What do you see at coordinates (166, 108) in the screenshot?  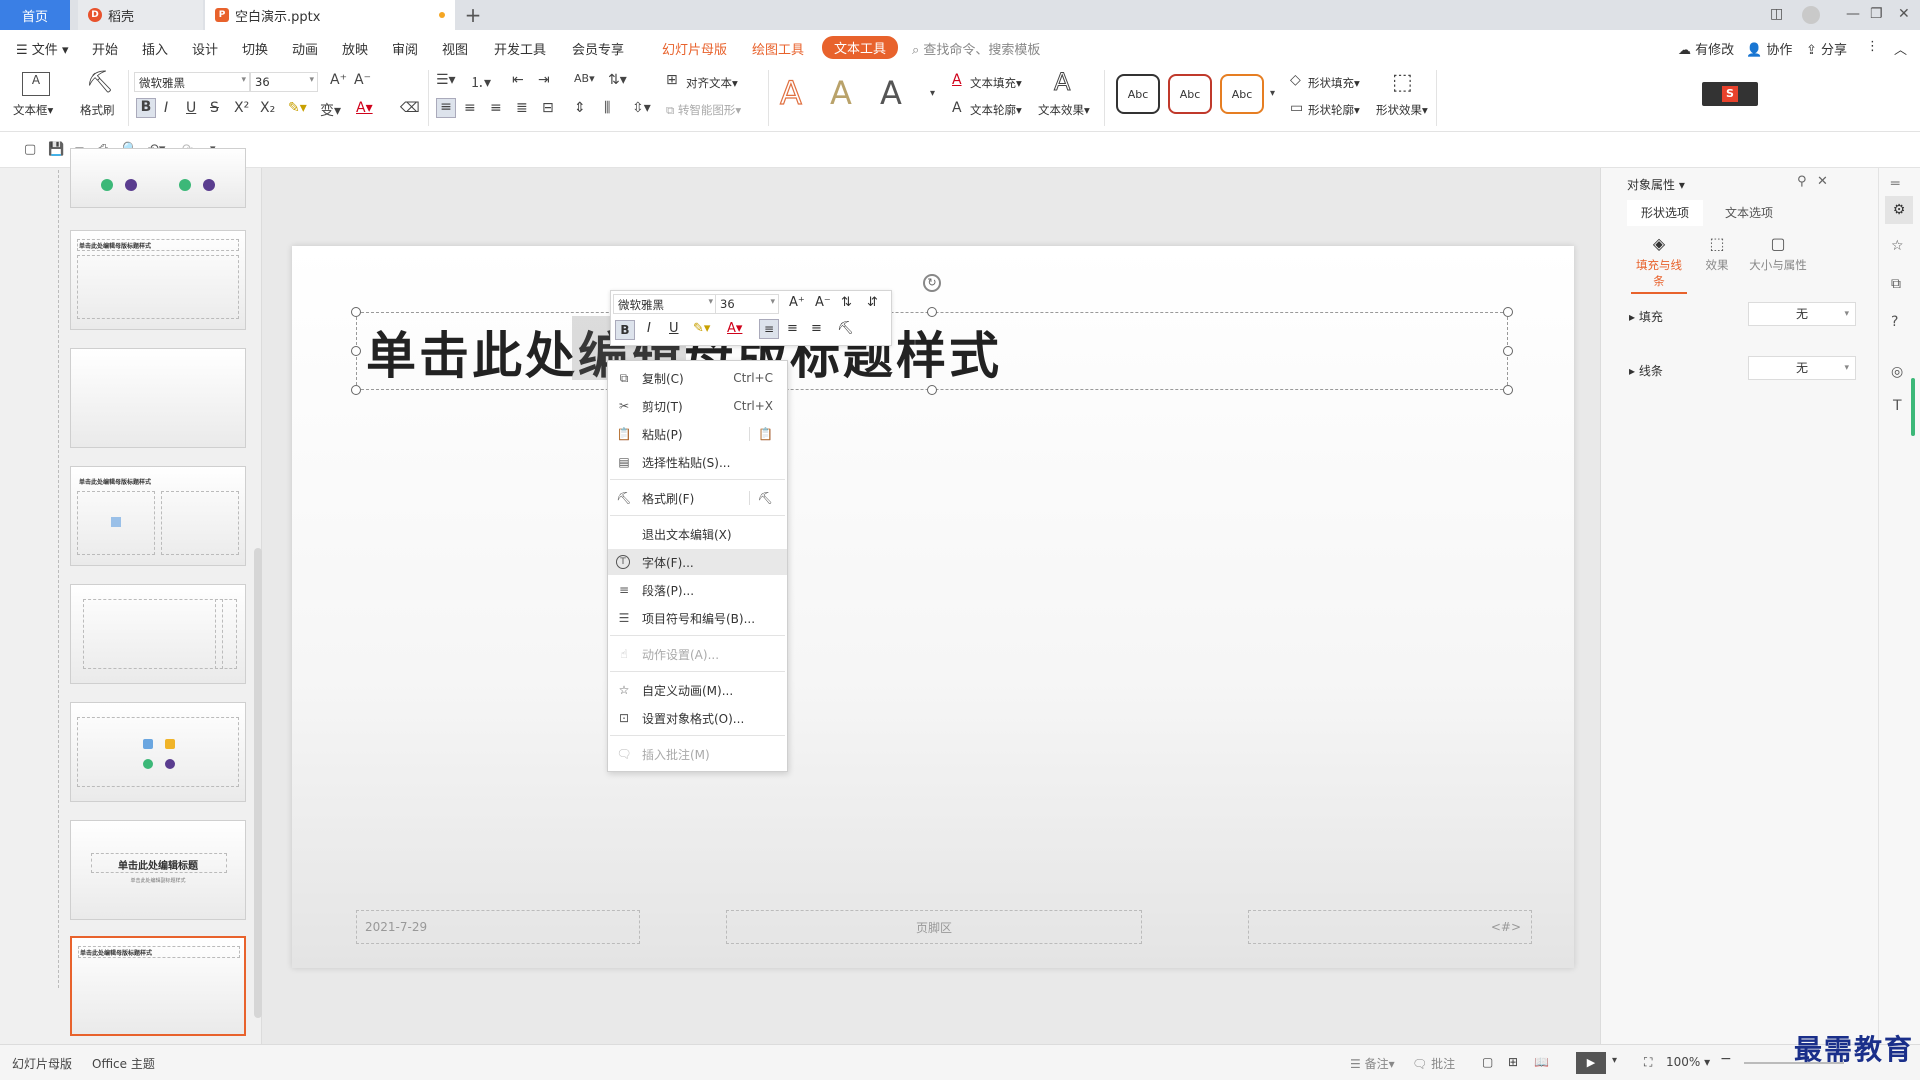 I see `italic-icon: I` at bounding box center [166, 108].